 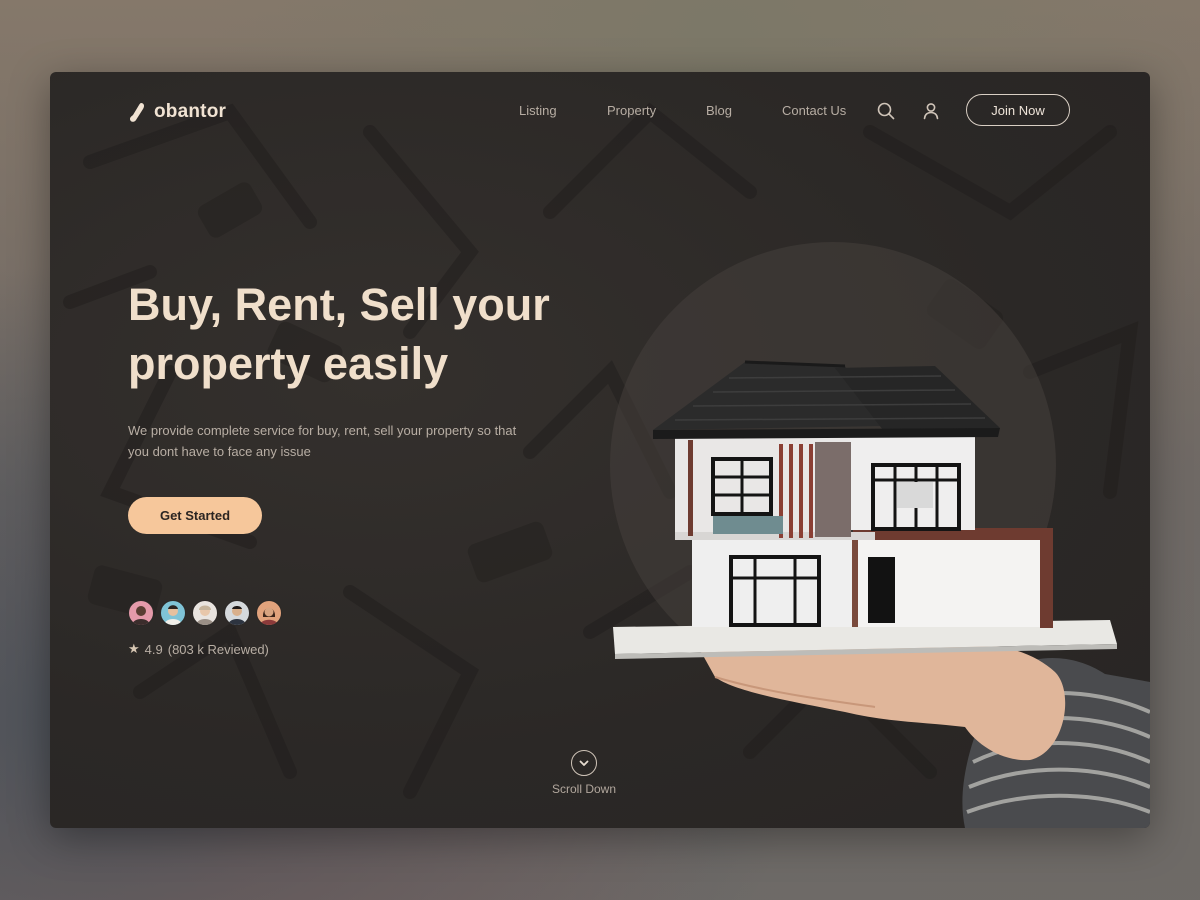 I want to click on nav-item-contact-us: Contact Us, so click(x=814, y=110).